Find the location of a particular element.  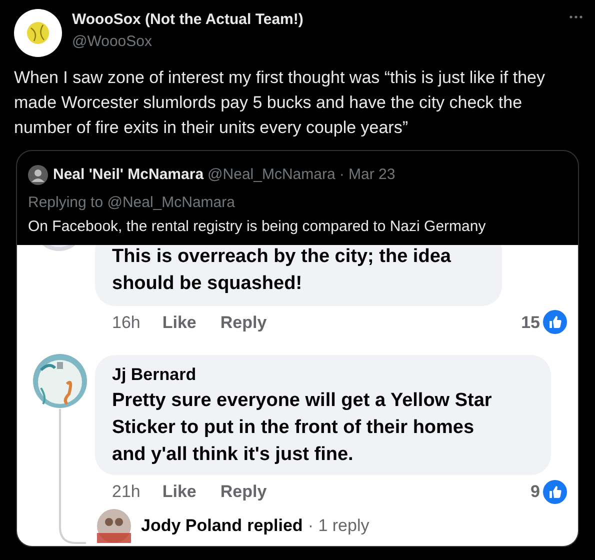

quoted-text: On Facebook, the rental registry is being compared to Nazi Germany is located at coordinates (256, 226).